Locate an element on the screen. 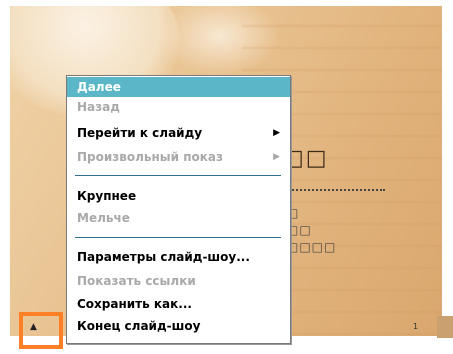  menu-item-next: Далее is located at coordinates (178, 87).